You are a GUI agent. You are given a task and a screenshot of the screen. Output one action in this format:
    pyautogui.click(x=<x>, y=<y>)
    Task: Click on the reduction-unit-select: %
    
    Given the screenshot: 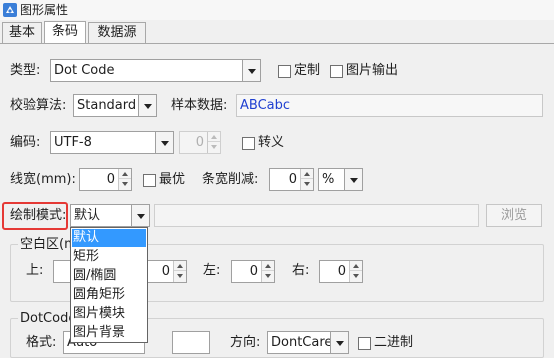 What is the action you would take?
    pyautogui.click(x=340, y=179)
    